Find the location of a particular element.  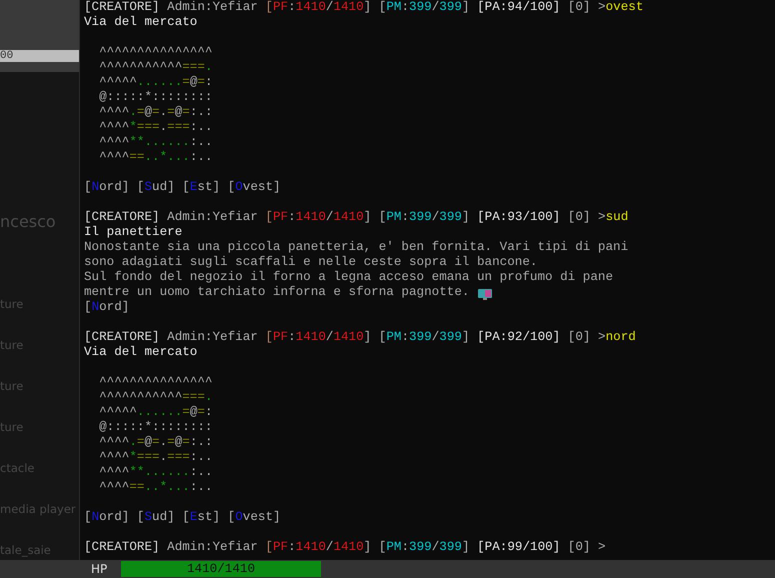

terminal-line: [CREATORE] Admin:Yefiar [PF:1410/1410] [PM:399/399] [PA:94/100] [0] >ovest is located at coordinates (364, 7).